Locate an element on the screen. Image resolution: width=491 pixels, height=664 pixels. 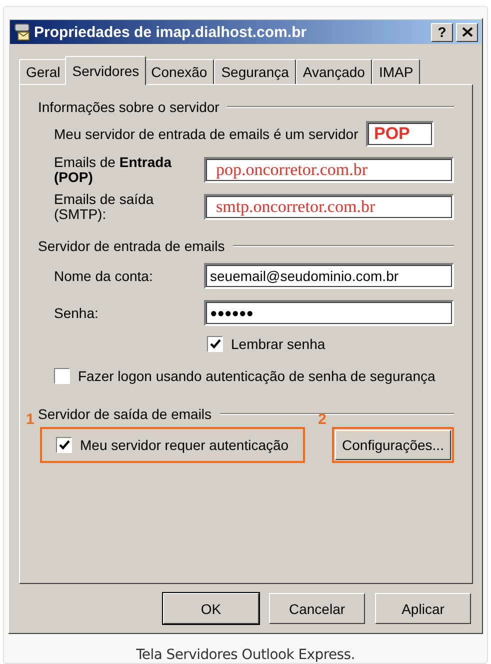
help-button: ? is located at coordinates (442, 32).